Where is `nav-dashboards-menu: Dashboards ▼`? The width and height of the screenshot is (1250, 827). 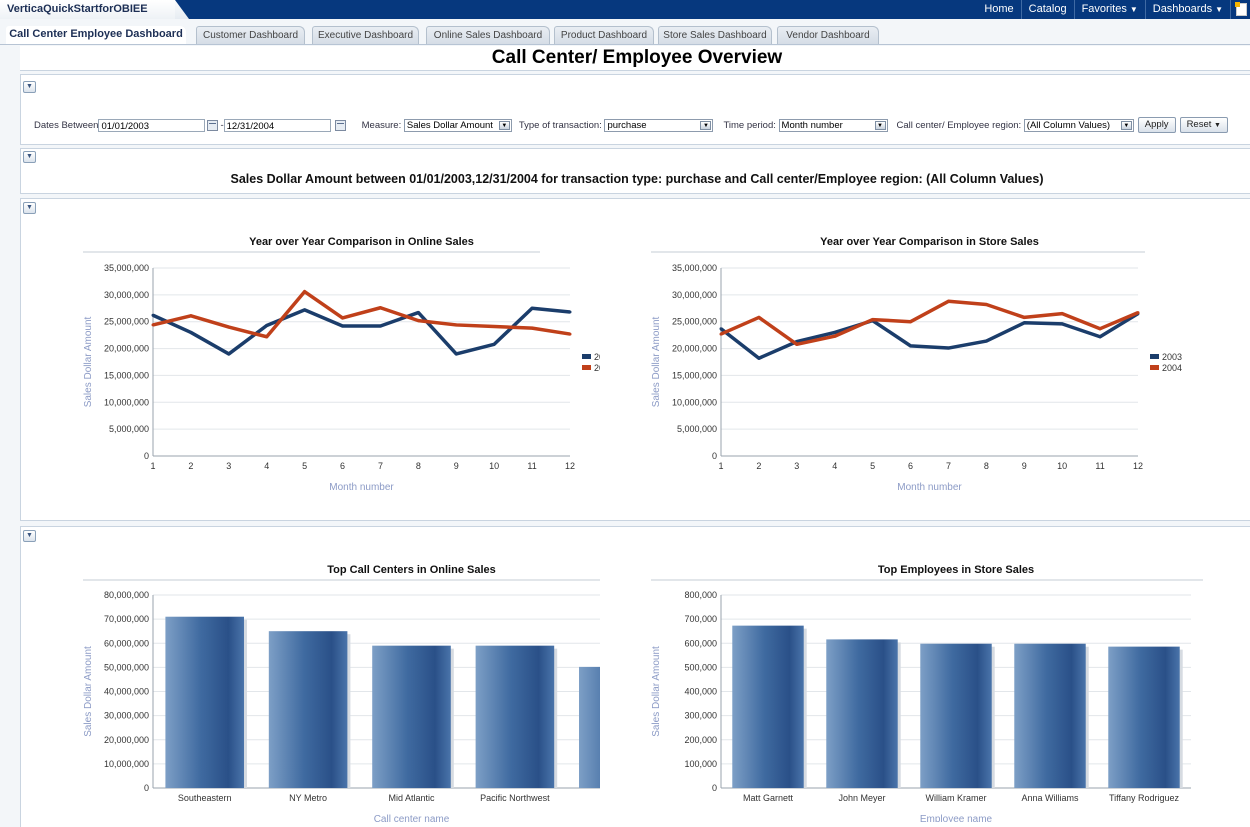 nav-dashboards-menu: Dashboards ▼ is located at coordinates (1187, 9).